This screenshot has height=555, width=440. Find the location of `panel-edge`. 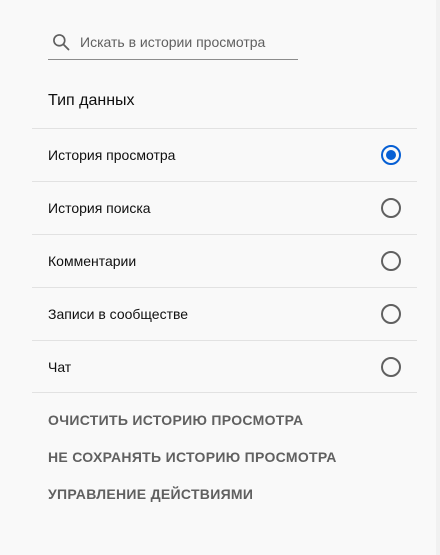

panel-edge is located at coordinates (438, 277).